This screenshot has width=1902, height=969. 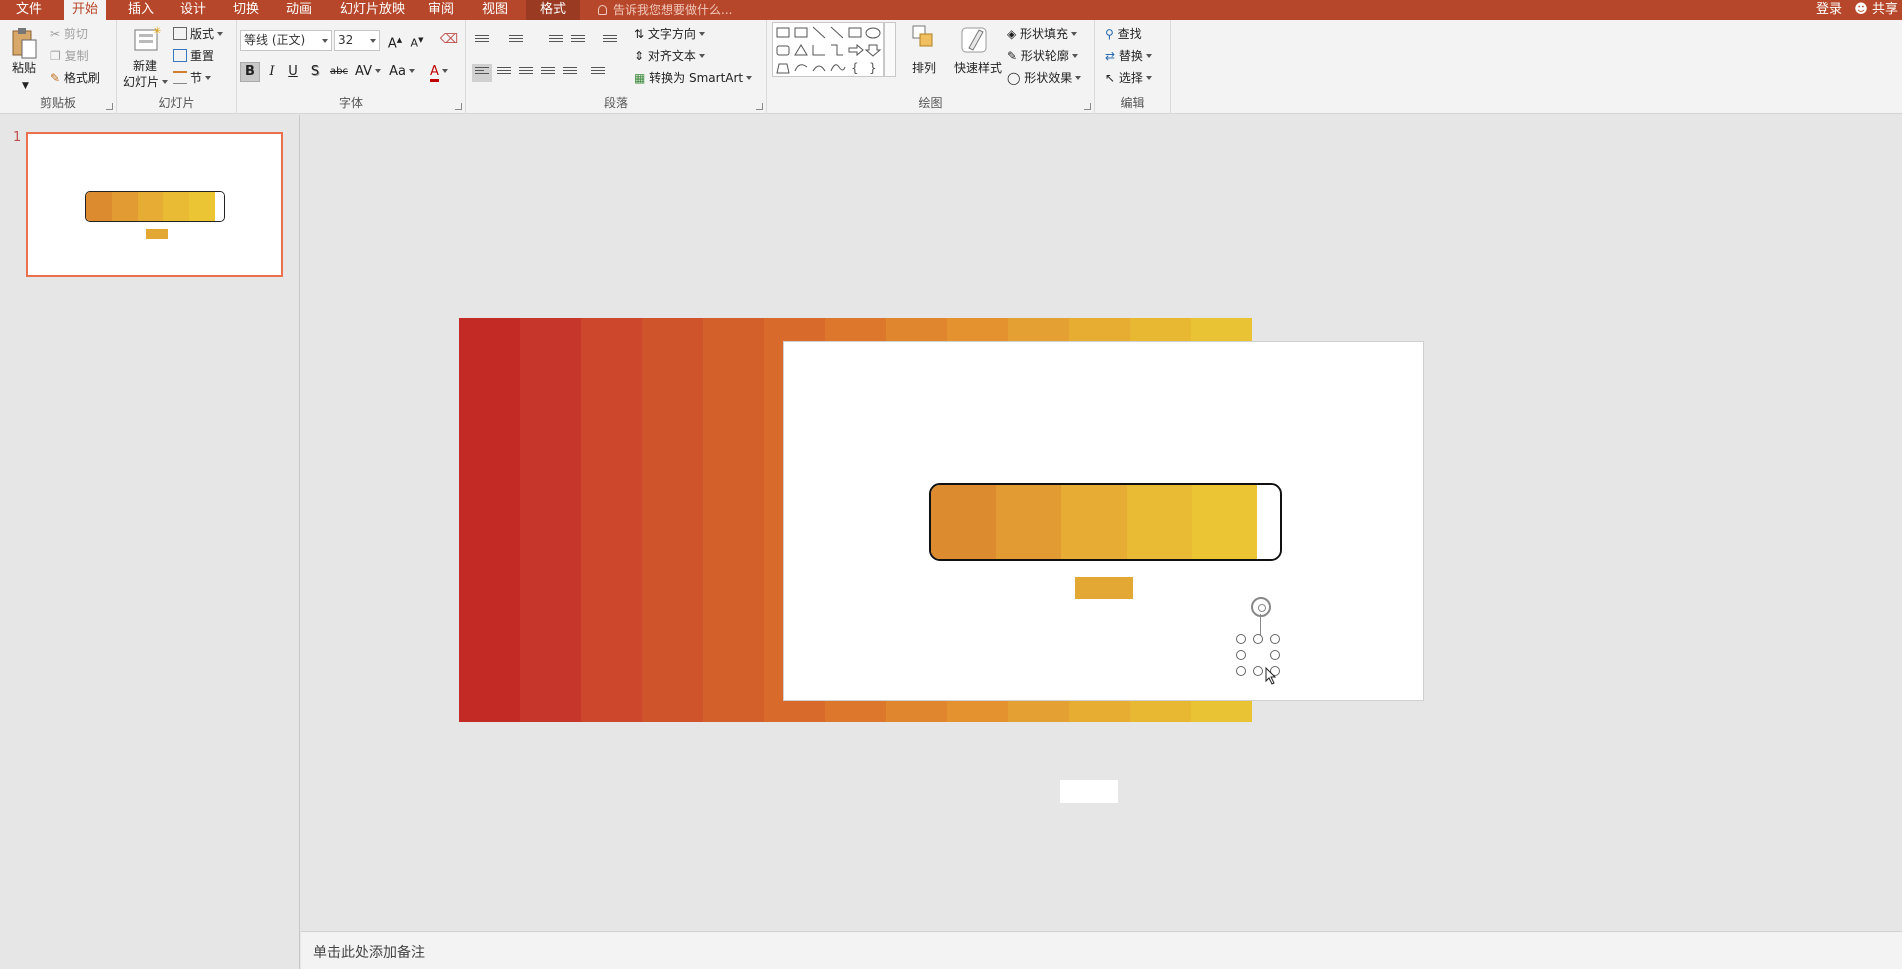 What do you see at coordinates (439, 72) in the screenshot?
I see `font-color-button: A` at bounding box center [439, 72].